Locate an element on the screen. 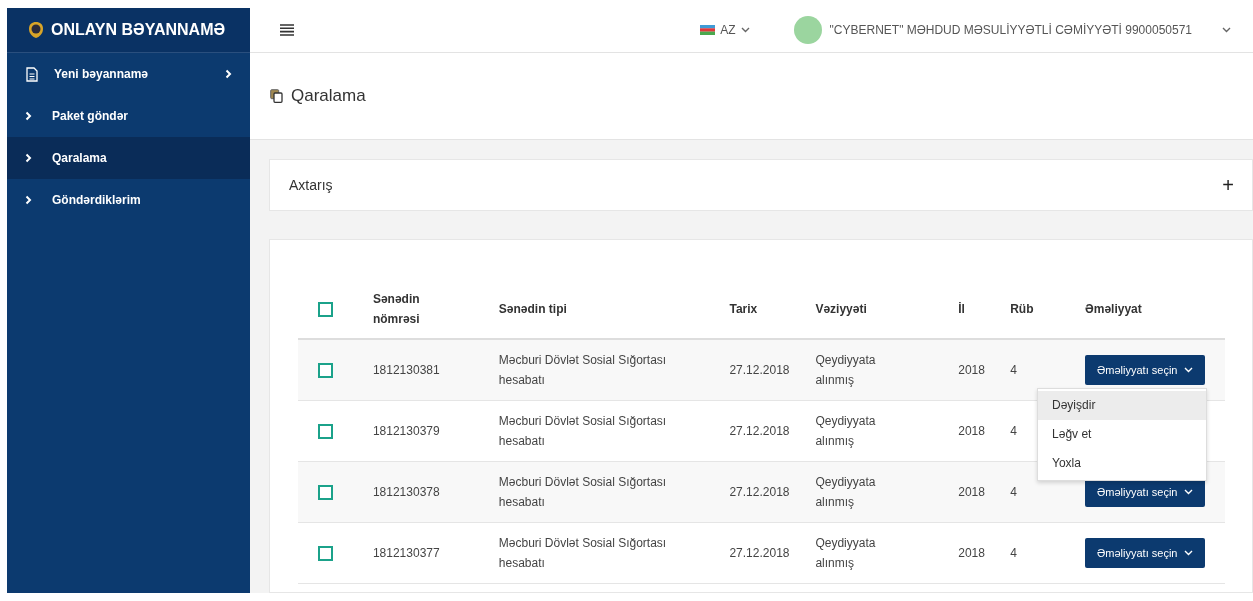 This screenshot has height=601, width=1253. menu-item: Yoxla is located at coordinates (1122, 463).